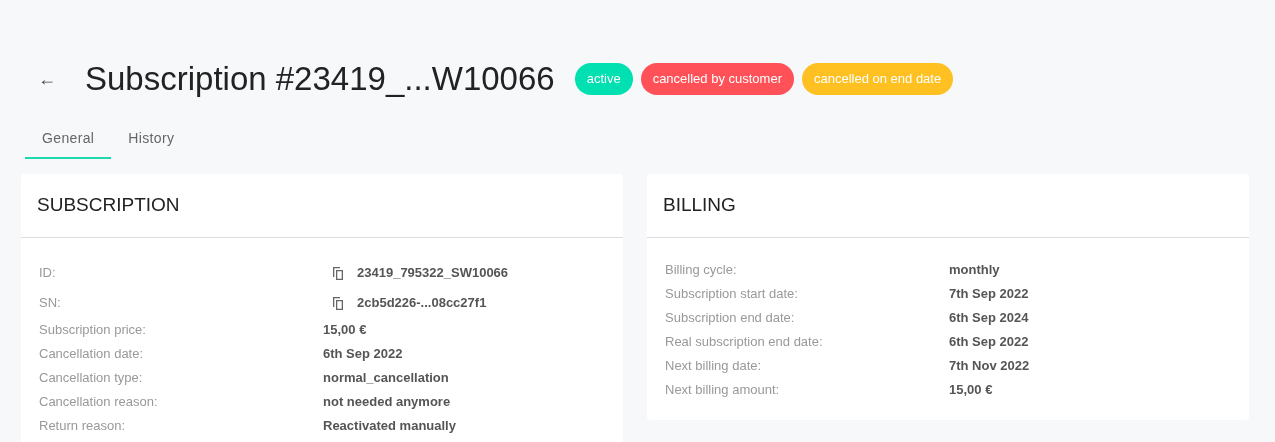  What do you see at coordinates (744, 342) in the screenshot?
I see `field-label: Real subscription end date:` at bounding box center [744, 342].